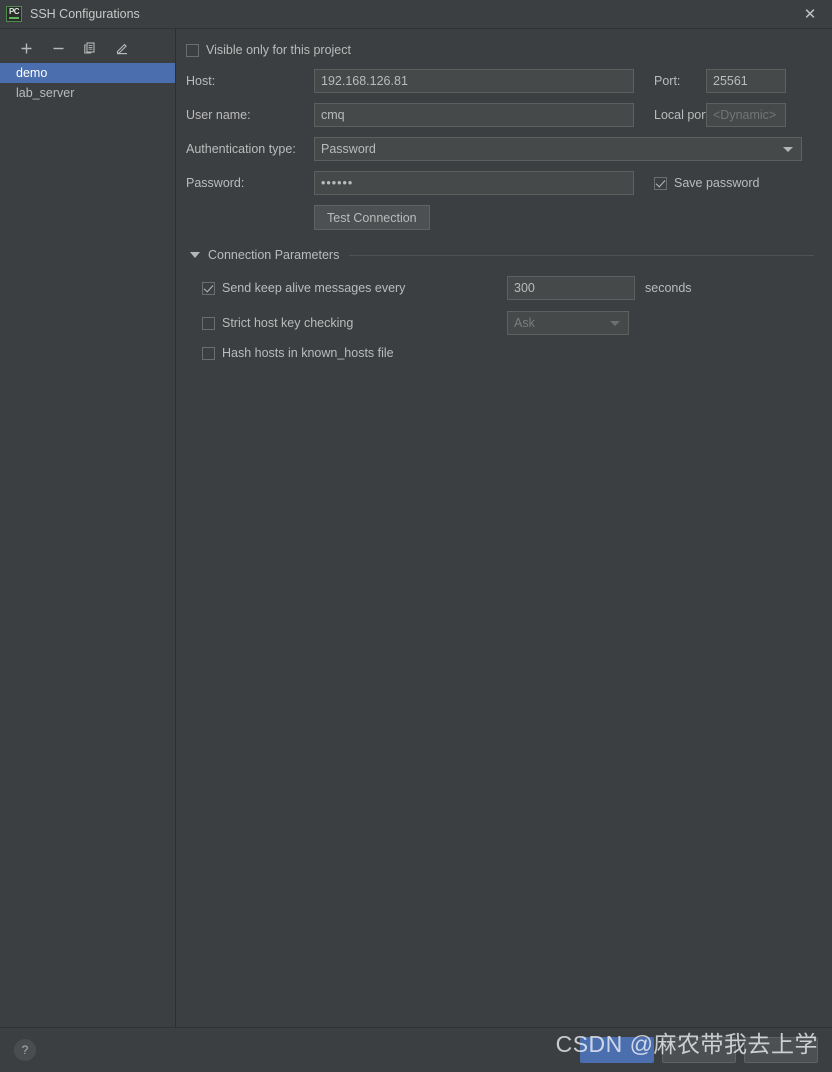 Image resolution: width=832 pixels, height=1072 pixels. Describe the element at coordinates (810, 14) in the screenshot. I see `close-icon: ✕` at that location.